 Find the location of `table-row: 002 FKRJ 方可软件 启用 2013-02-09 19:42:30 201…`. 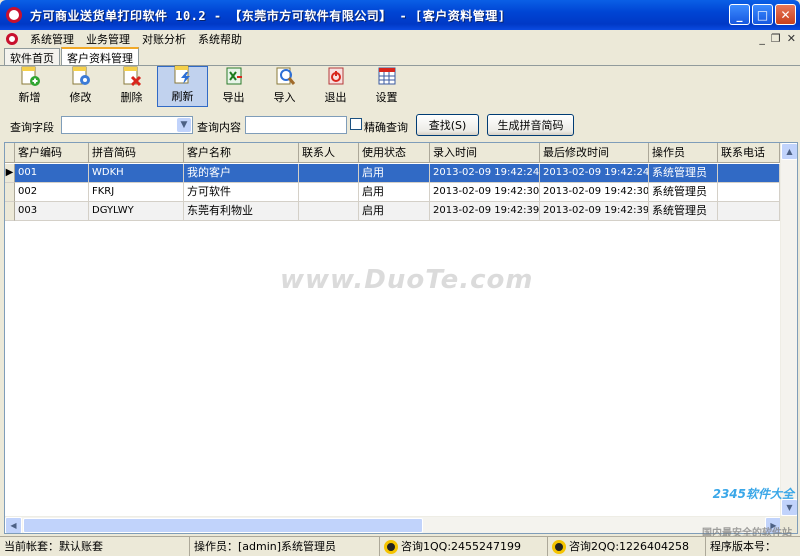

table-row: 002 FKRJ 方可软件 启用 2013-02-09 19:42:30 201… is located at coordinates (392, 192).